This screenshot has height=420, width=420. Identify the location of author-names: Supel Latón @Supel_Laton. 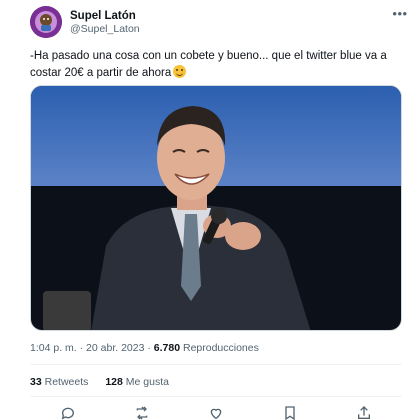
(105, 22).